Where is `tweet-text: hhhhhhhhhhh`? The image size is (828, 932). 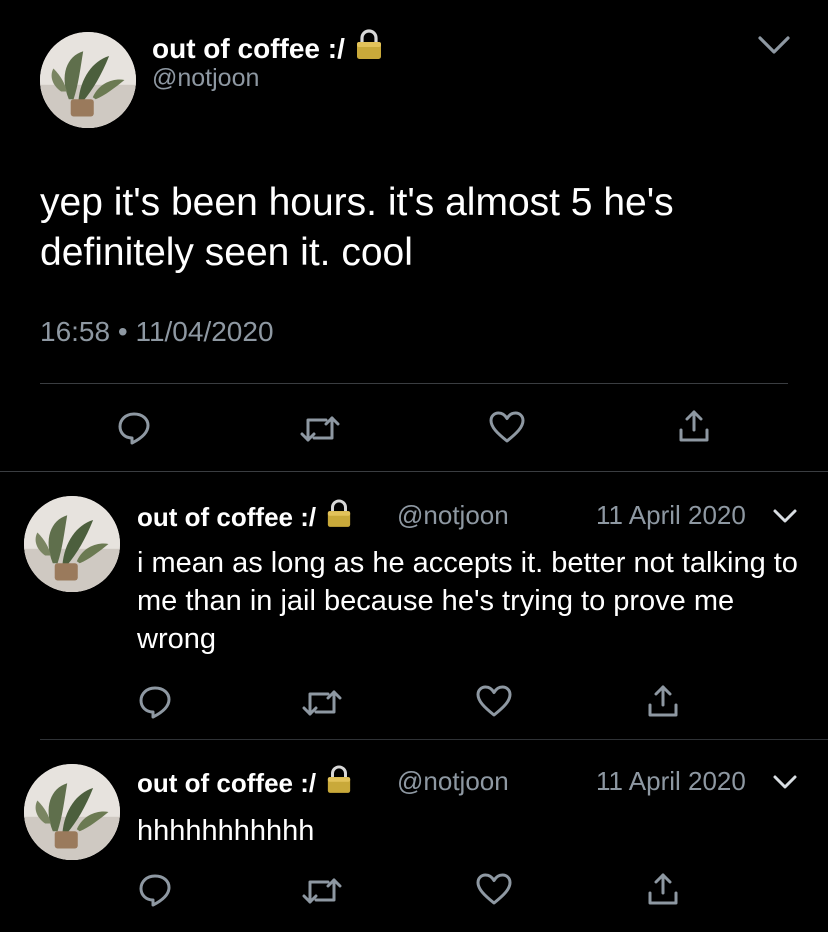
tweet-text: hhhhhhhhhhh is located at coordinates (226, 831).